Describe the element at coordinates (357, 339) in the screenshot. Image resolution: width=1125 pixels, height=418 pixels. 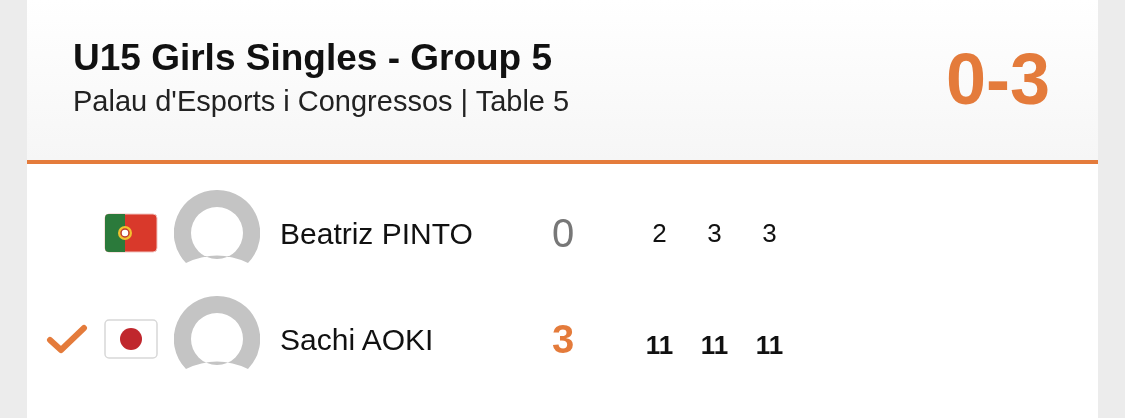
I see `player-name: Sachi AOKI` at that location.